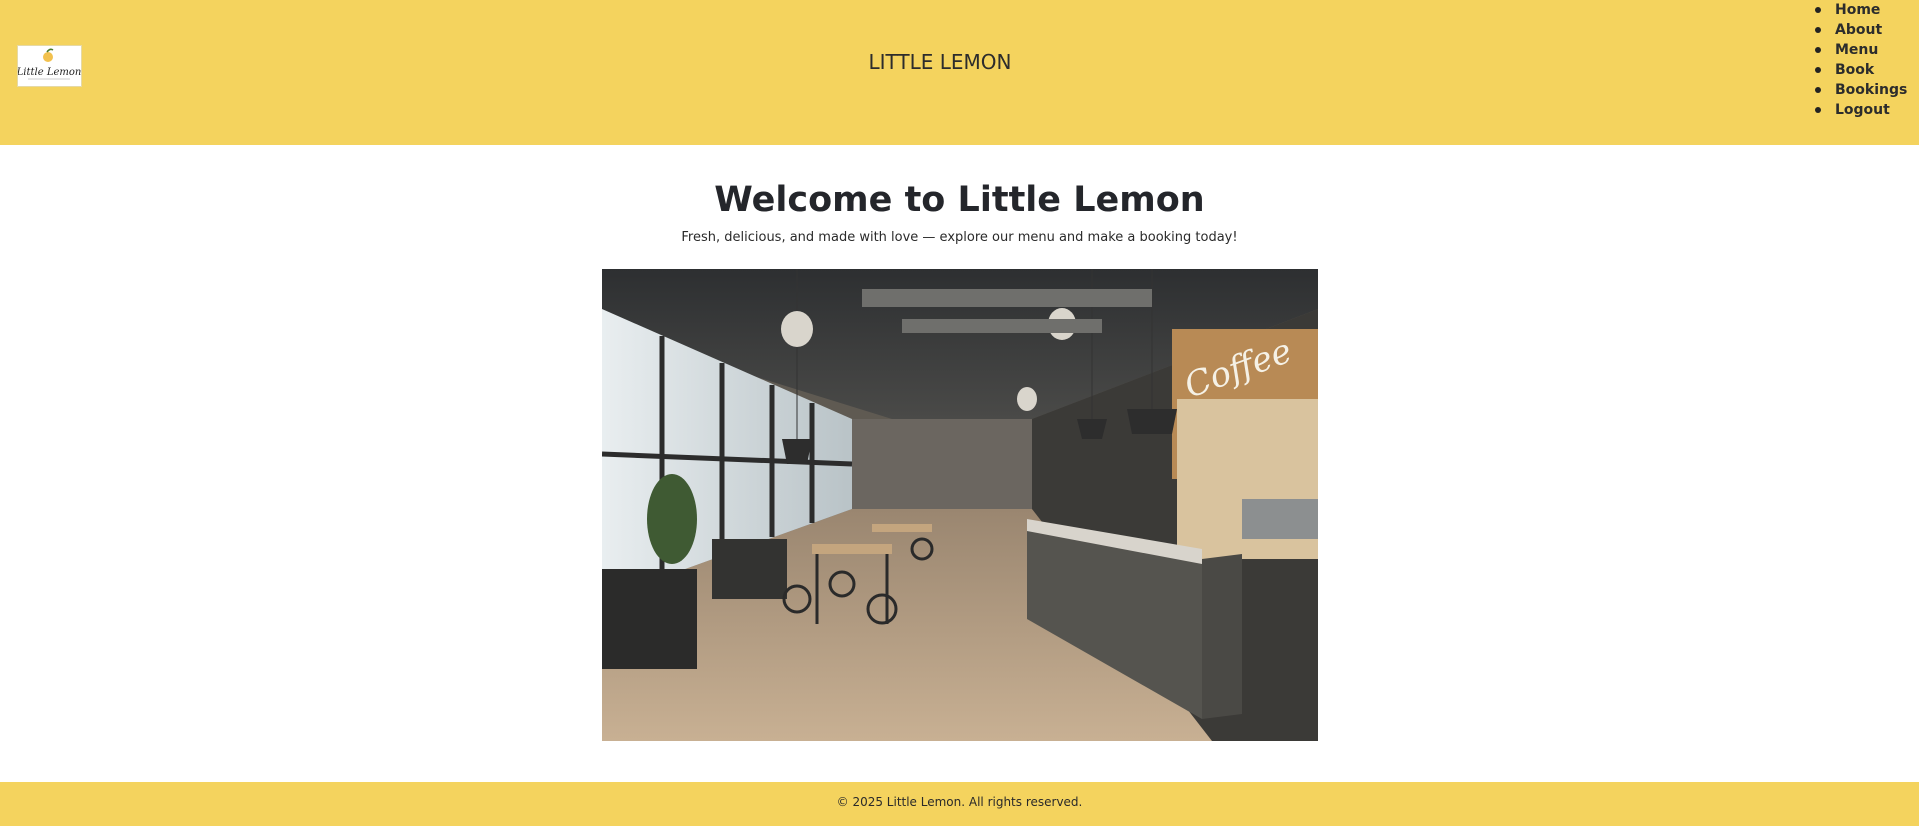 The width and height of the screenshot is (1919, 826). I want to click on nav-item-home: Home, so click(1861, 10).